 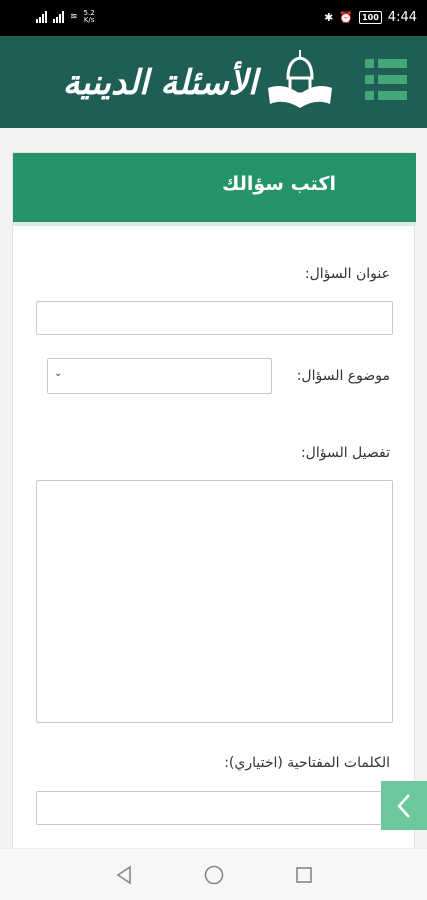 I want to click on app-header: الأسئلة الدينية, so click(x=213, y=82).